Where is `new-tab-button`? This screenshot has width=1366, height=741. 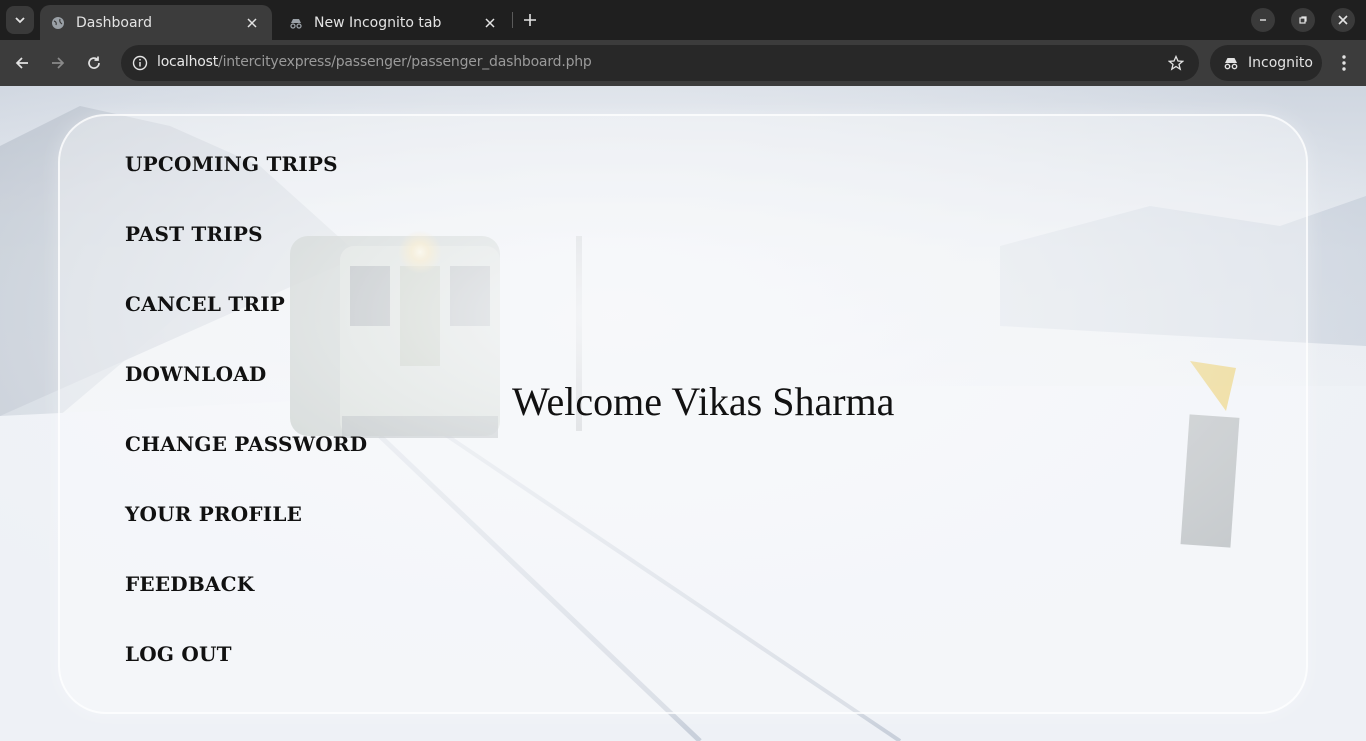 new-tab-button is located at coordinates (530, 20).